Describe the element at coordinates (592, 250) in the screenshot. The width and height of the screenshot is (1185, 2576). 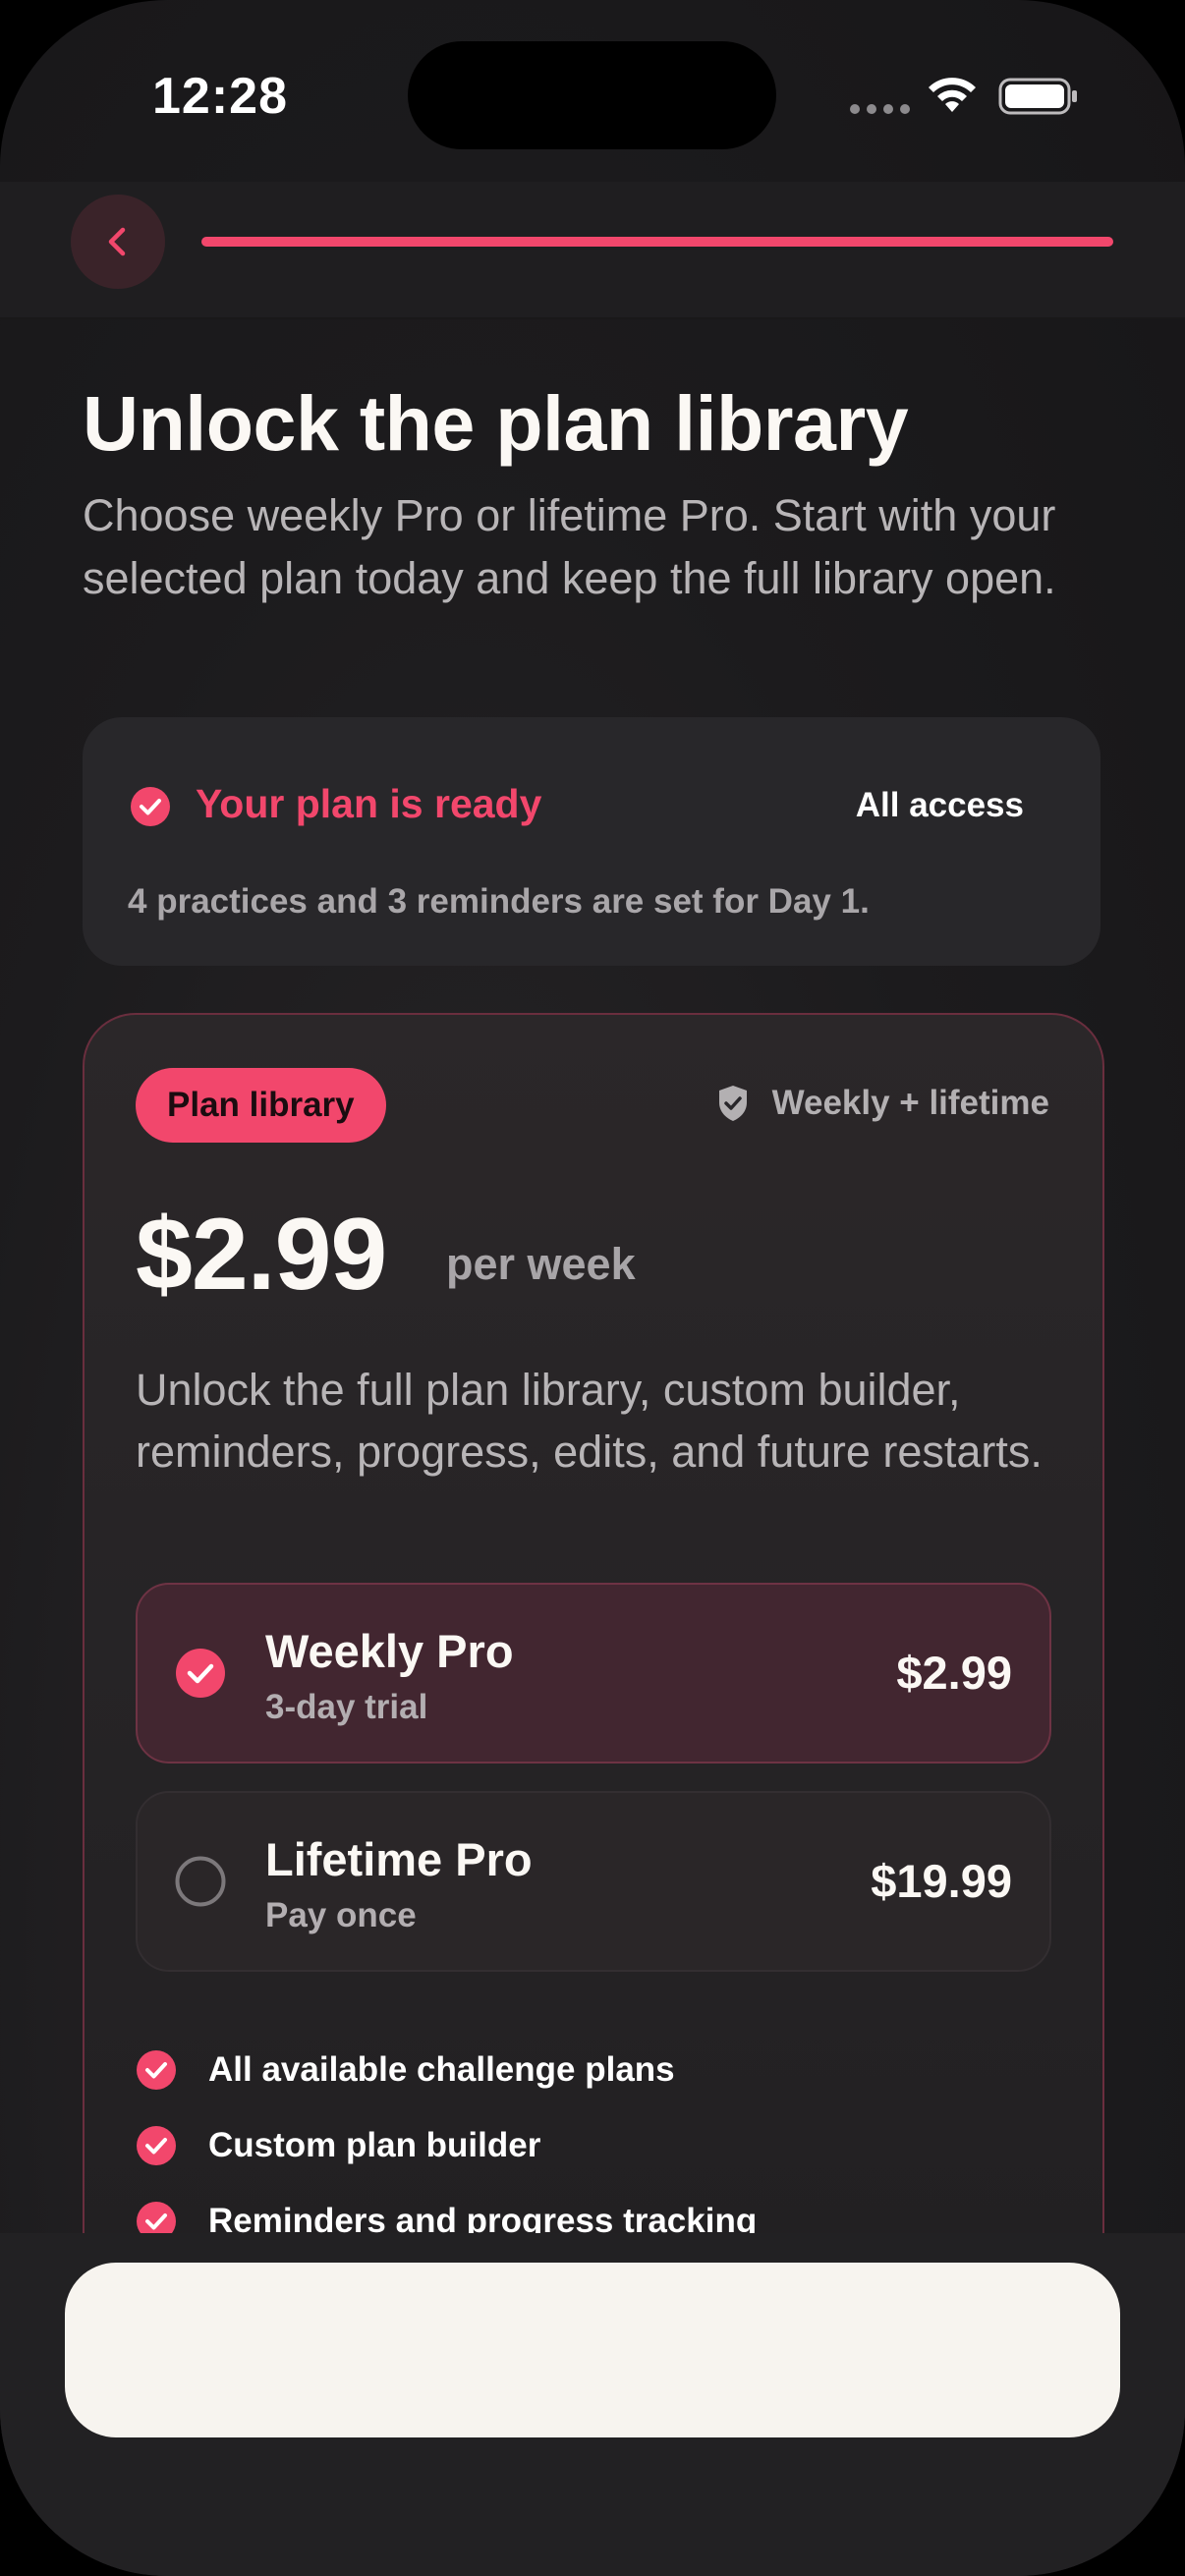
I see `top-nav` at that location.